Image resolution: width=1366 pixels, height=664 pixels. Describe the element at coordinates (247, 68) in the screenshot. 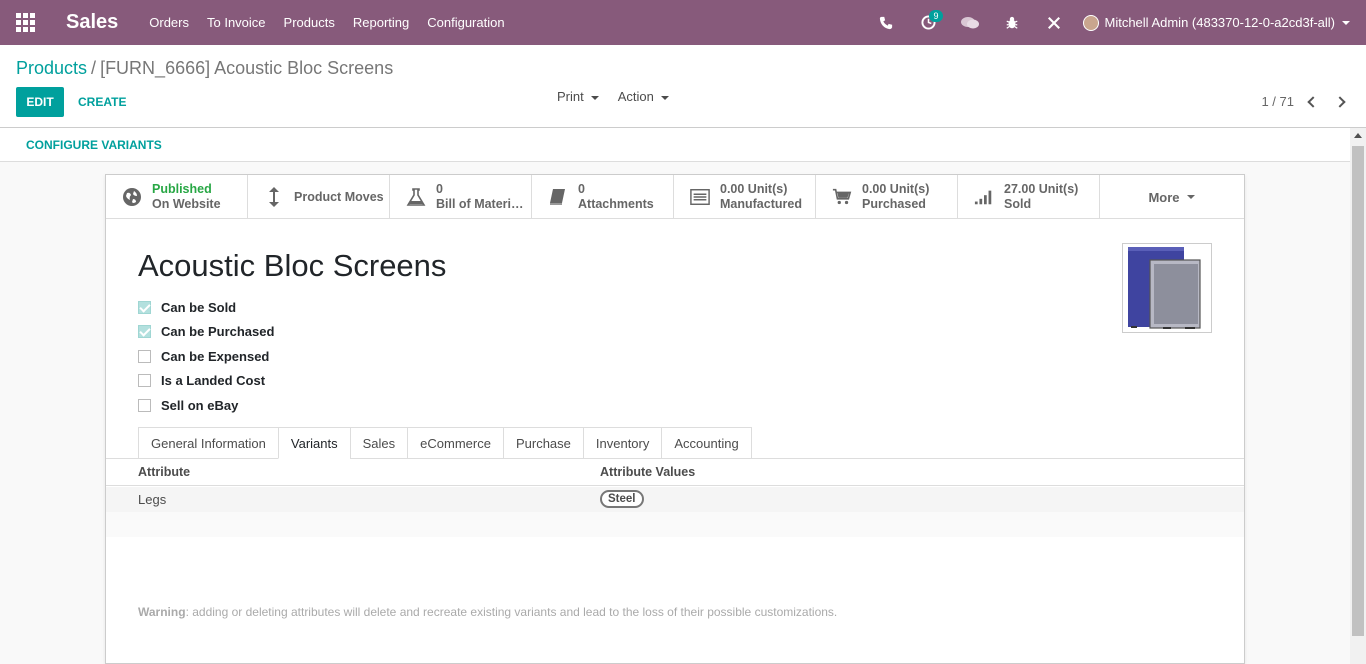

I see `breadcrumb-current: [FURN_6666] Acoustic Bloc Screens` at that location.